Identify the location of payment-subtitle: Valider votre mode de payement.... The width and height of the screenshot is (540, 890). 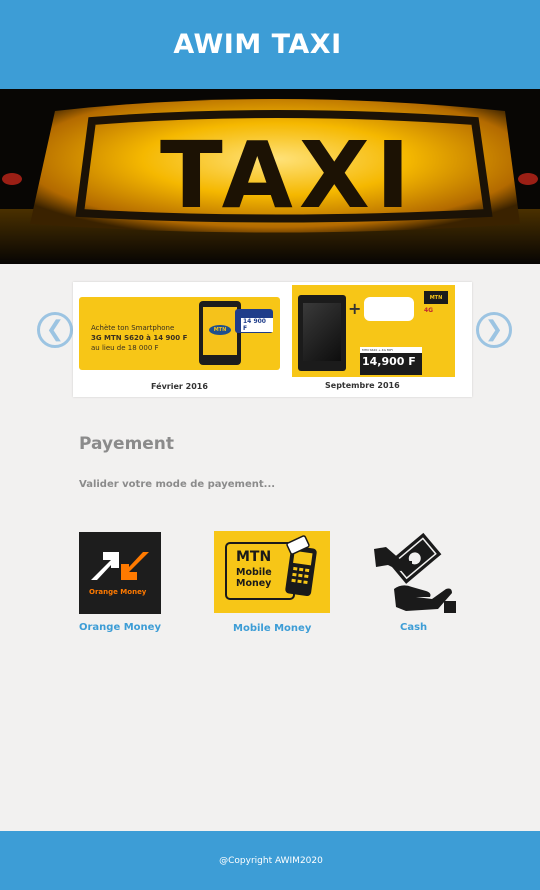
(177, 484).